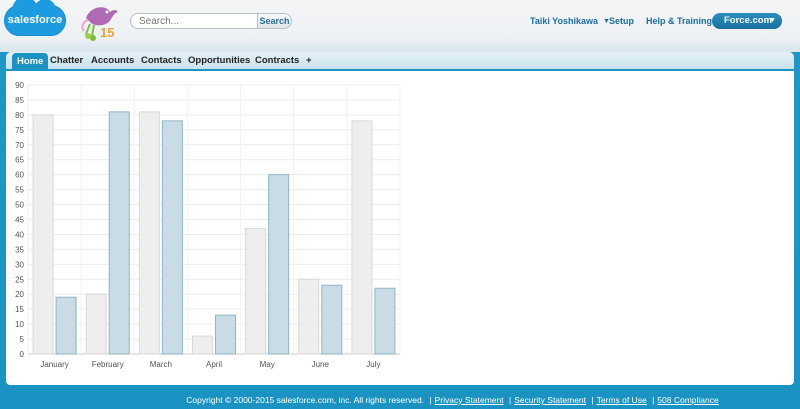 This screenshot has height=409, width=800. What do you see at coordinates (469, 400) in the screenshot?
I see `privacy-statement-link: Privacy Statement` at bounding box center [469, 400].